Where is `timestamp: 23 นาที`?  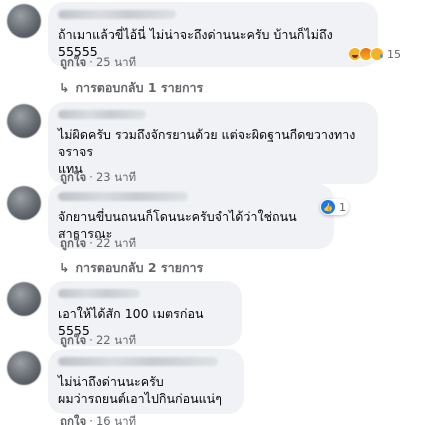 timestamp: 23 นาที is located at coordinates (116, 177).